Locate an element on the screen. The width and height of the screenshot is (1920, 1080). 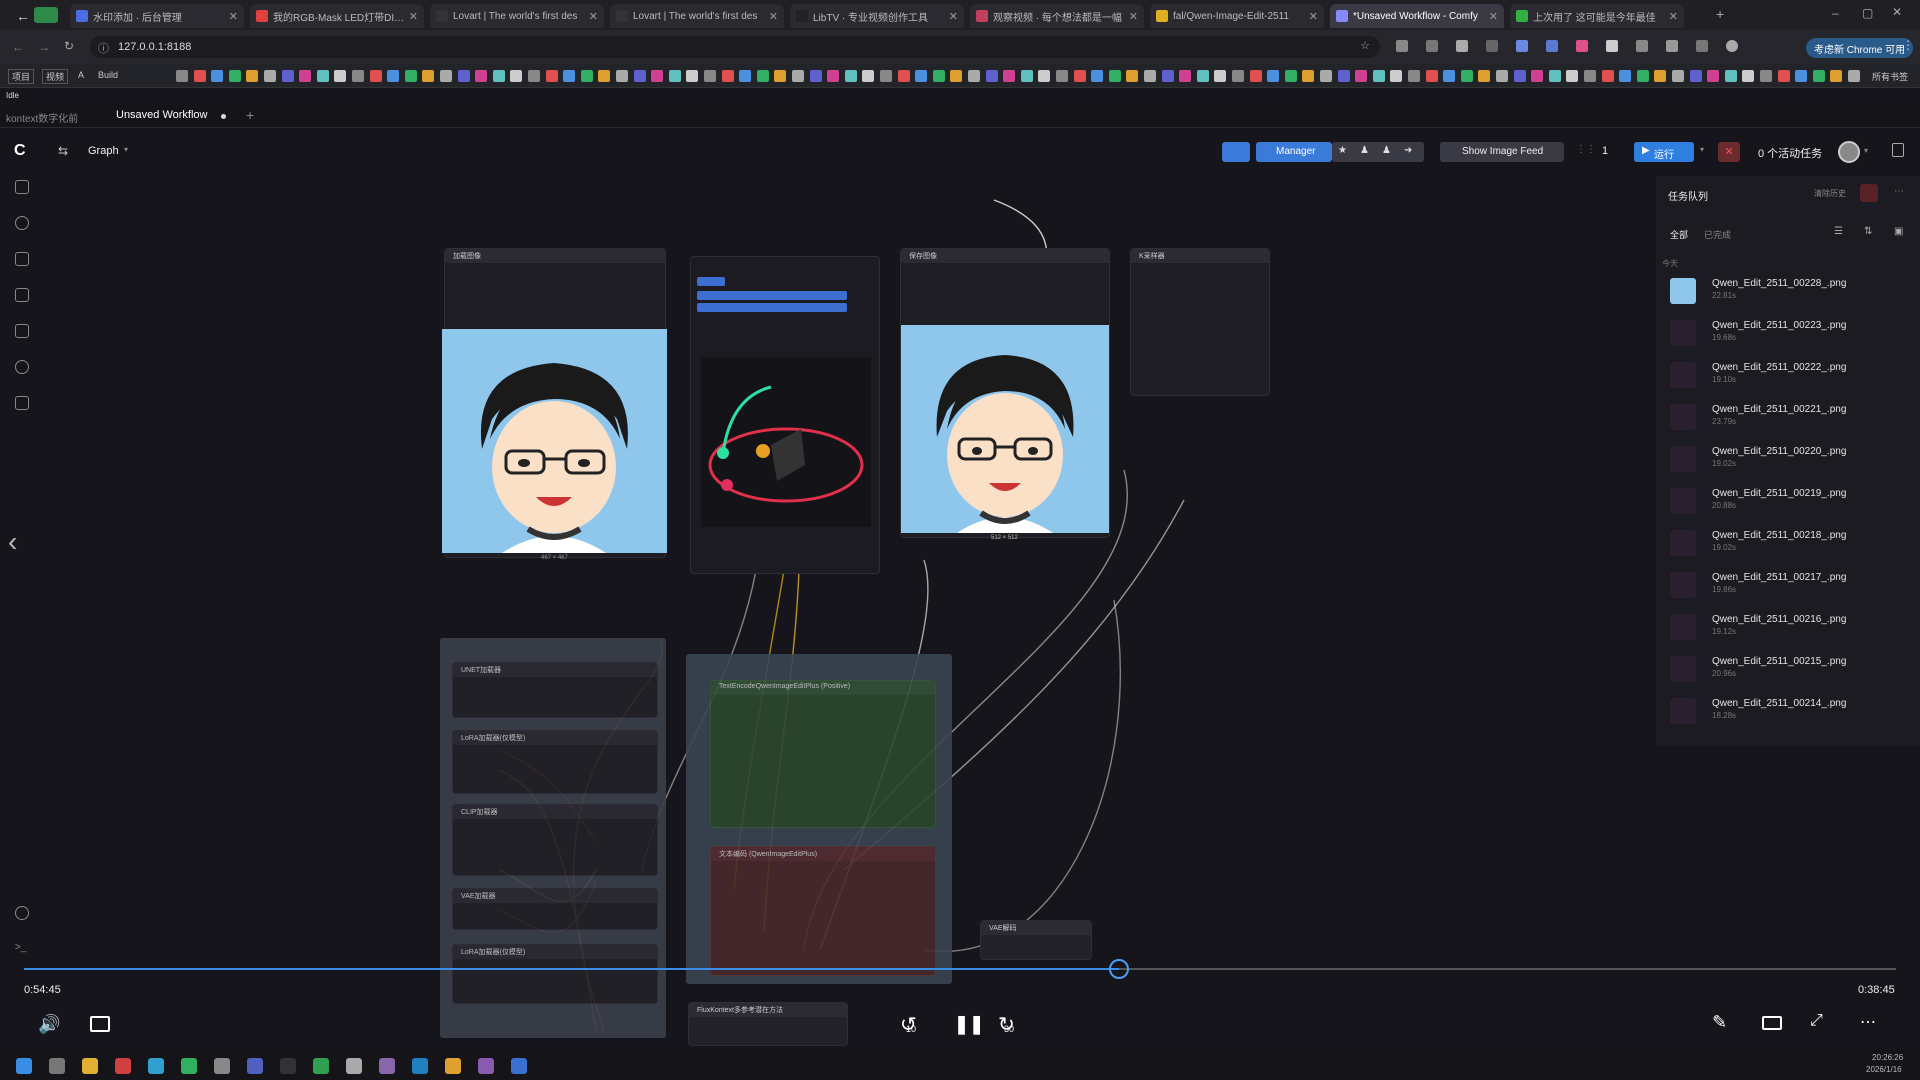
browser-tab: *Unsaved Workflow - Comfy ✕ is located at coordinates (1417, 16).